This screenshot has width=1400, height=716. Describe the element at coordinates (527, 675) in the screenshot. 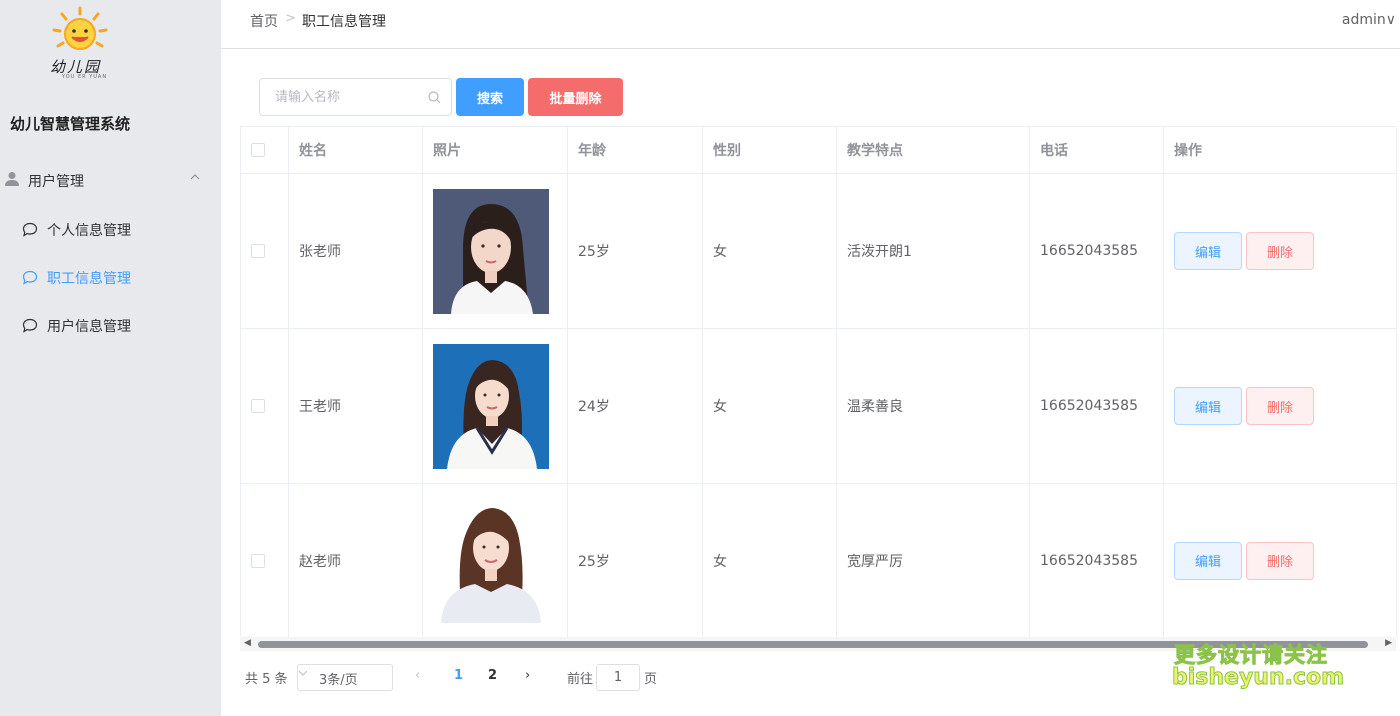

I see `next-page-button: ›` at that location.